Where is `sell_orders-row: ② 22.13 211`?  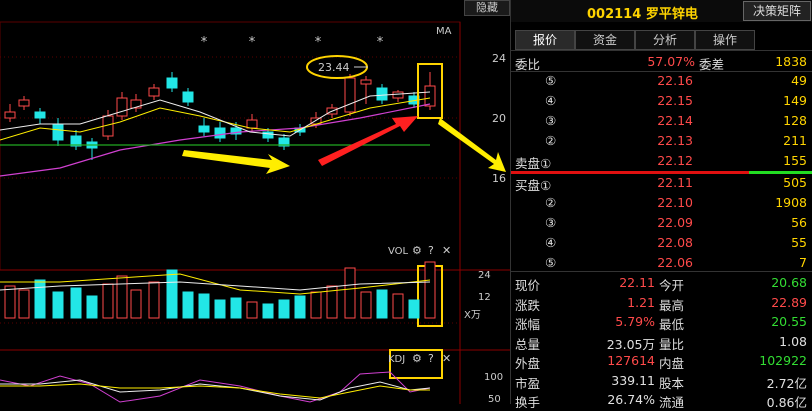 sell_orders-row: ② 22.13 211 is located at coordinates (661, 141).